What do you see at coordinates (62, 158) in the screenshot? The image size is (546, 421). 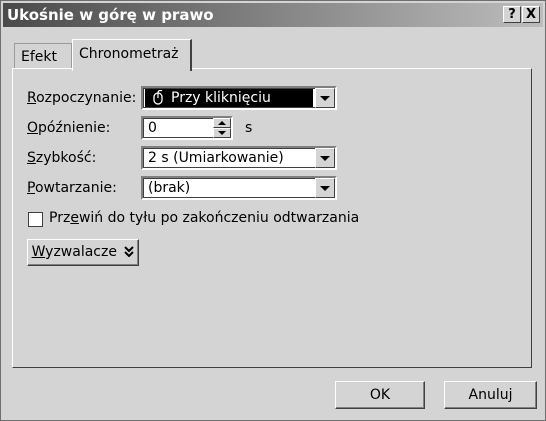 I see `speed-label: Szybkość:` at bounding box center [62, 158].